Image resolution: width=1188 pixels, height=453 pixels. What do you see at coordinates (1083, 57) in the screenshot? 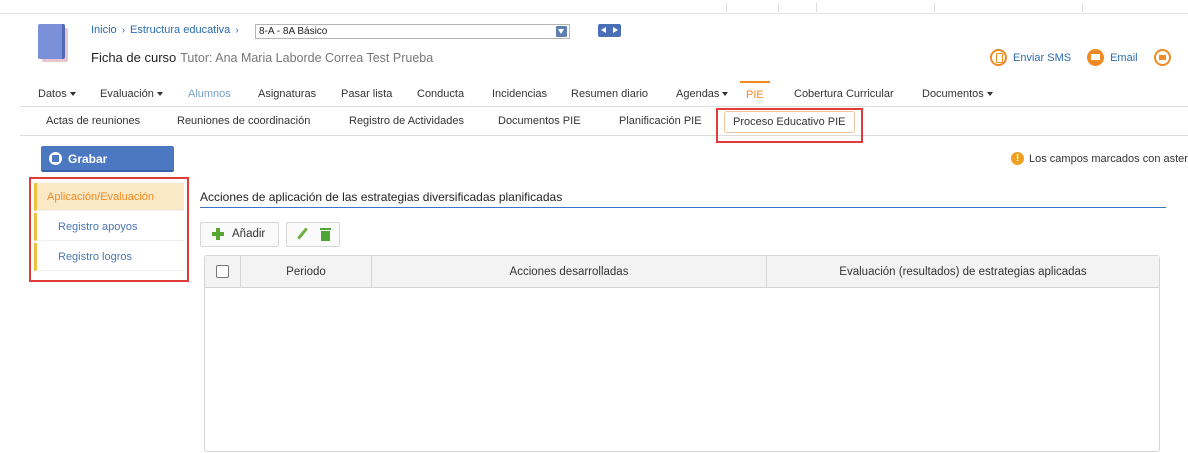
I see `header-actions: Enviar SMS Email` at bounding box center [1083, 57].